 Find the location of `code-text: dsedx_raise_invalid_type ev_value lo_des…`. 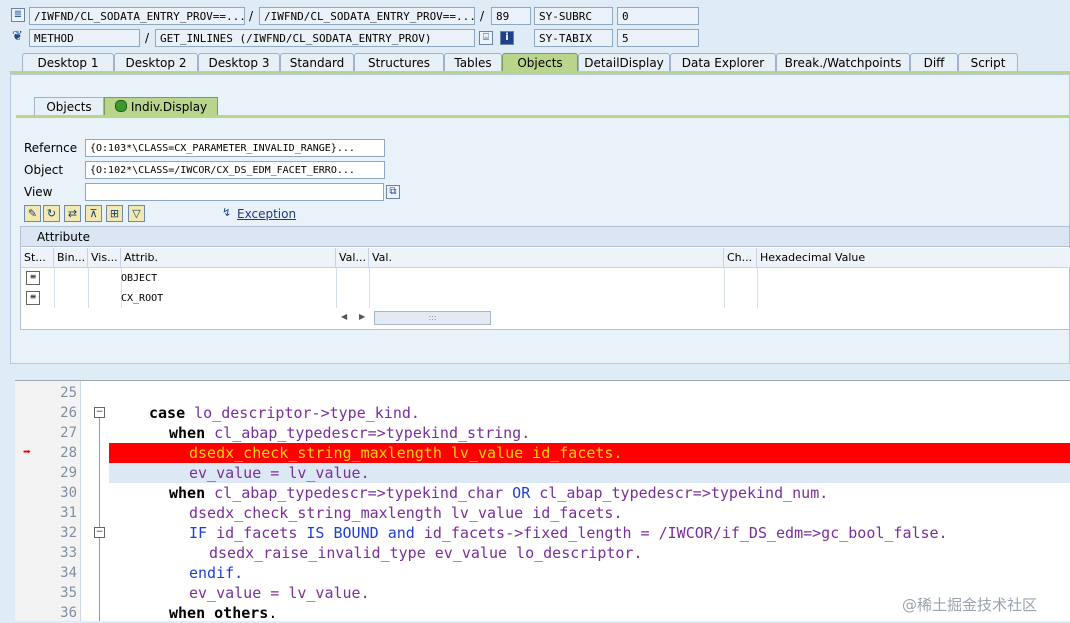

code-text: dsedx_raise_invalid_type ev_value lo_des… is located at coordinates (426, 553).